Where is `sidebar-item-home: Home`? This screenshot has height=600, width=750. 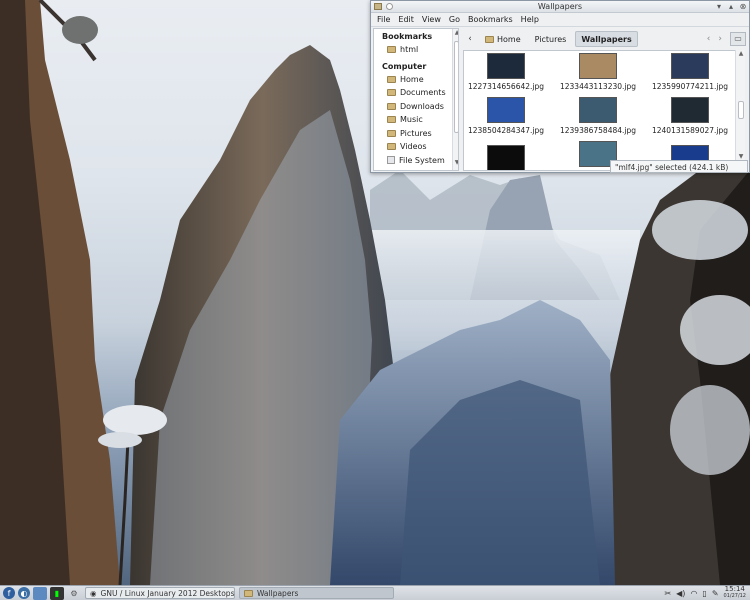
sidebar-item-home: Home is located at coordinates (416, 80).